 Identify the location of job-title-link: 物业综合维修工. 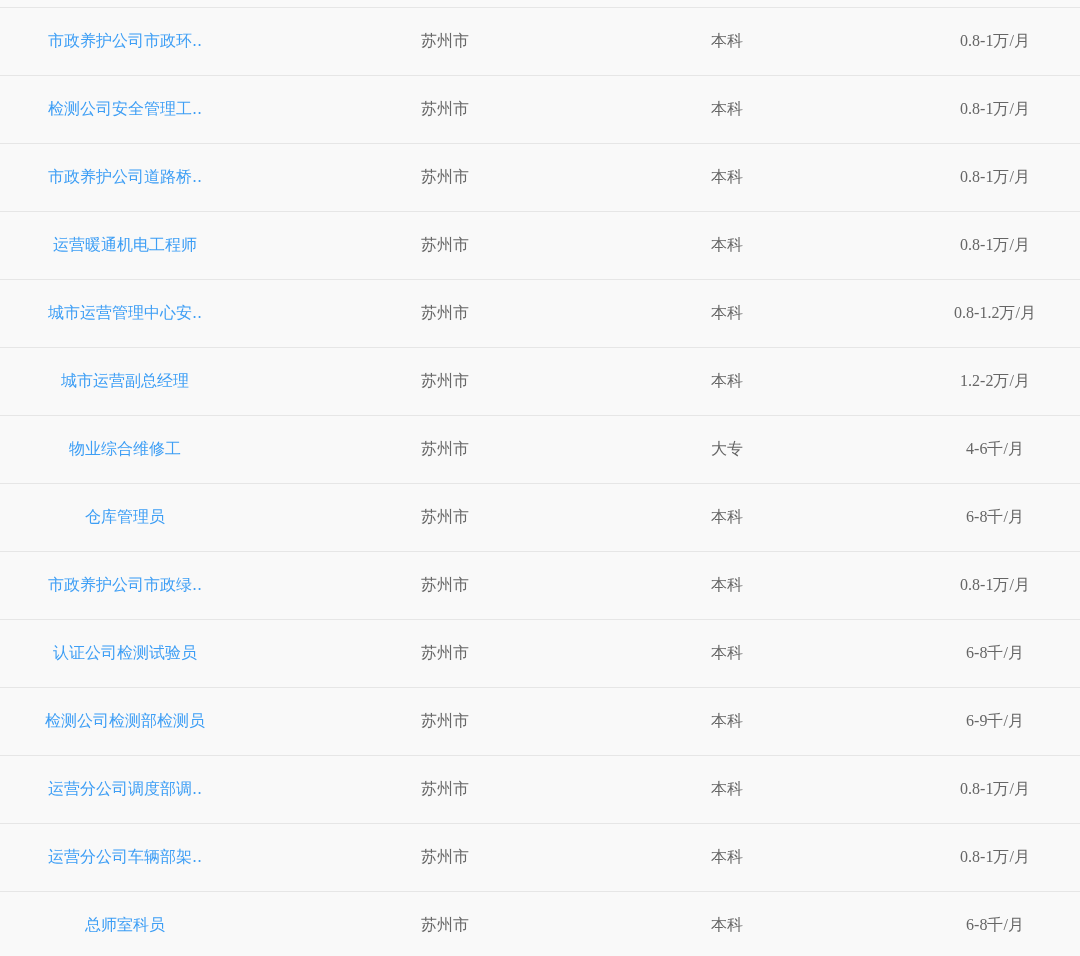
(125, 449).